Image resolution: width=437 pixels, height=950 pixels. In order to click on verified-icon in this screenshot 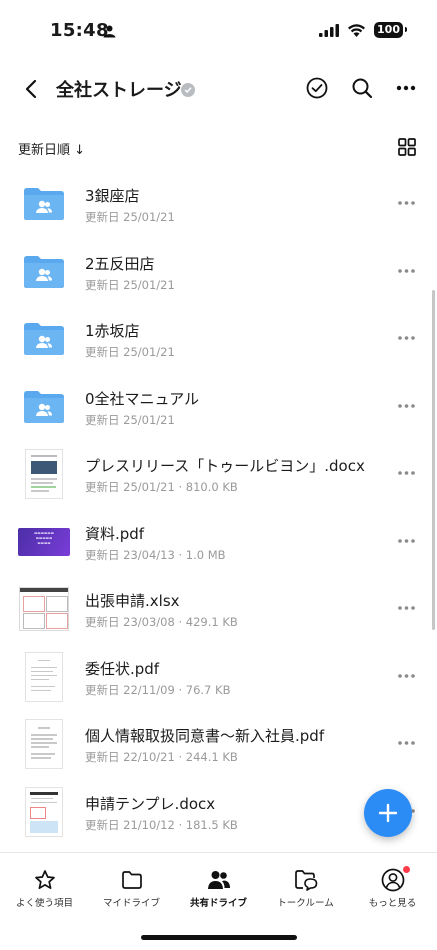, I will do `click(188, 90)`.